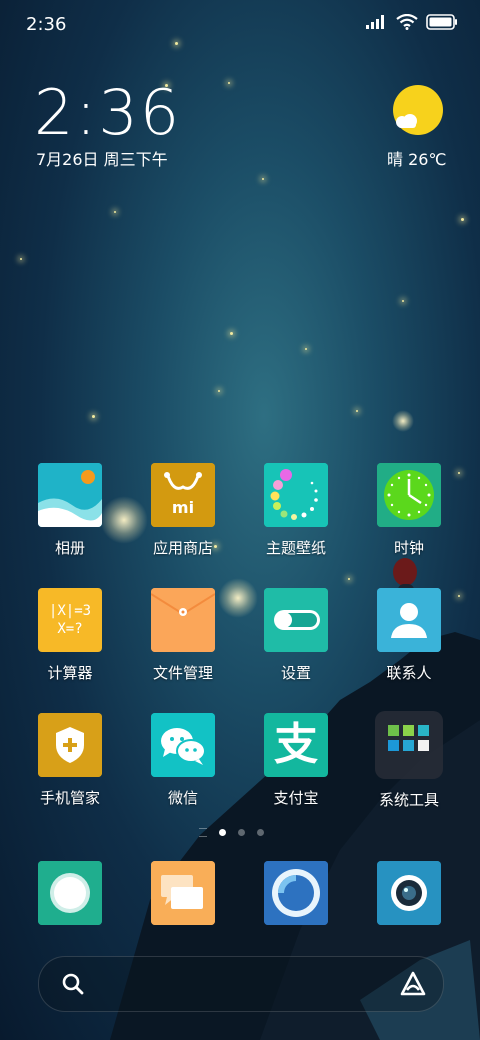 This screenshot has width=480, height=1040. I want to click on calculator-icon: |X|=3 X=?, so click(70, 620).